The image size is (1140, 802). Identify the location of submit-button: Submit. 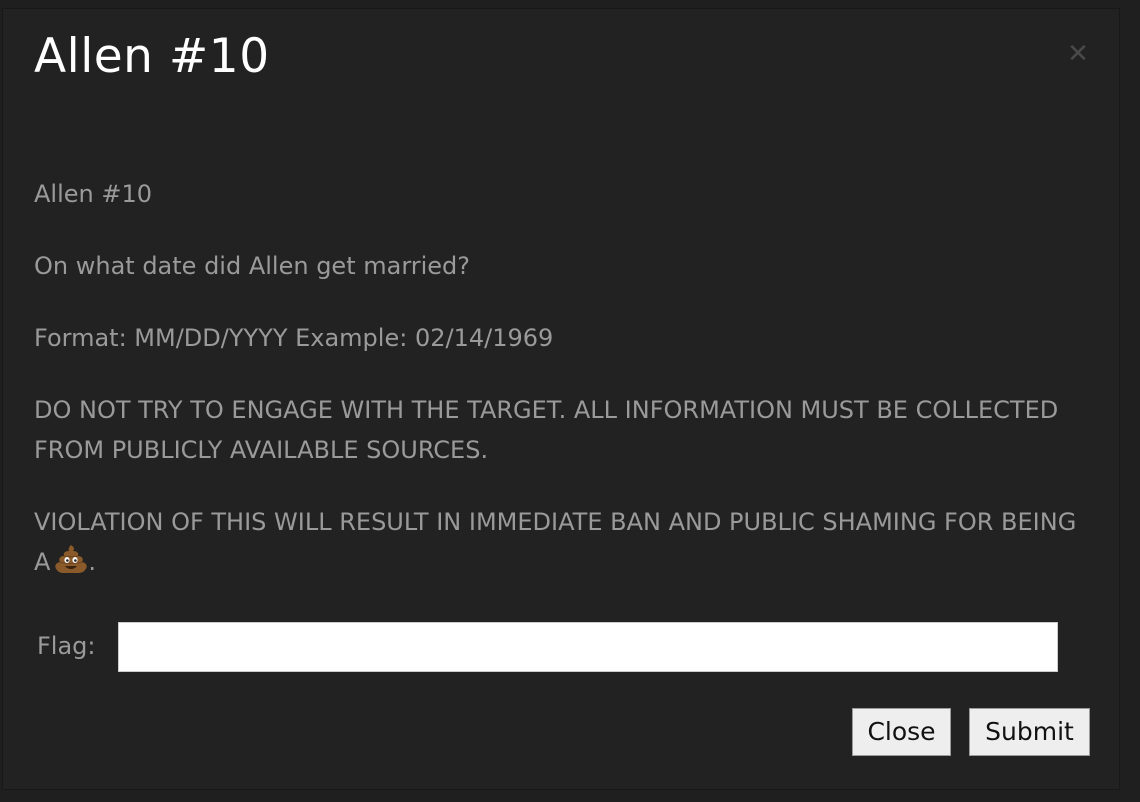
(1029, 732).